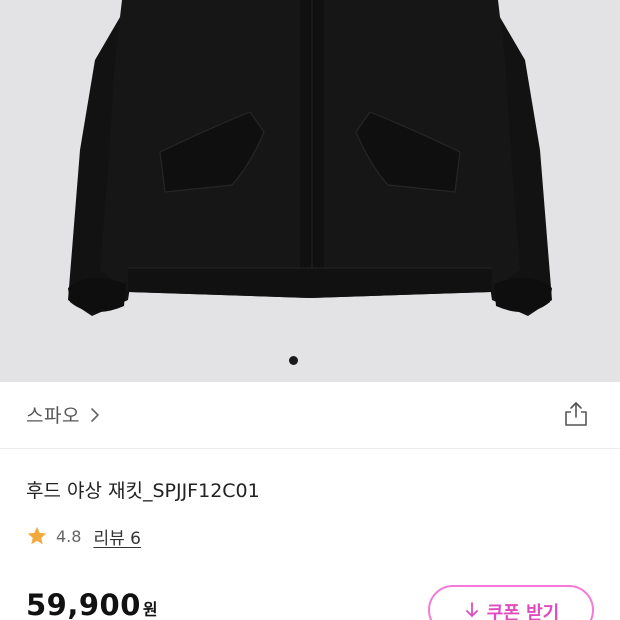 The width and height of the screenshot is (620, 620). I want to click on price-row: 59,900 원, so click(92, 604).